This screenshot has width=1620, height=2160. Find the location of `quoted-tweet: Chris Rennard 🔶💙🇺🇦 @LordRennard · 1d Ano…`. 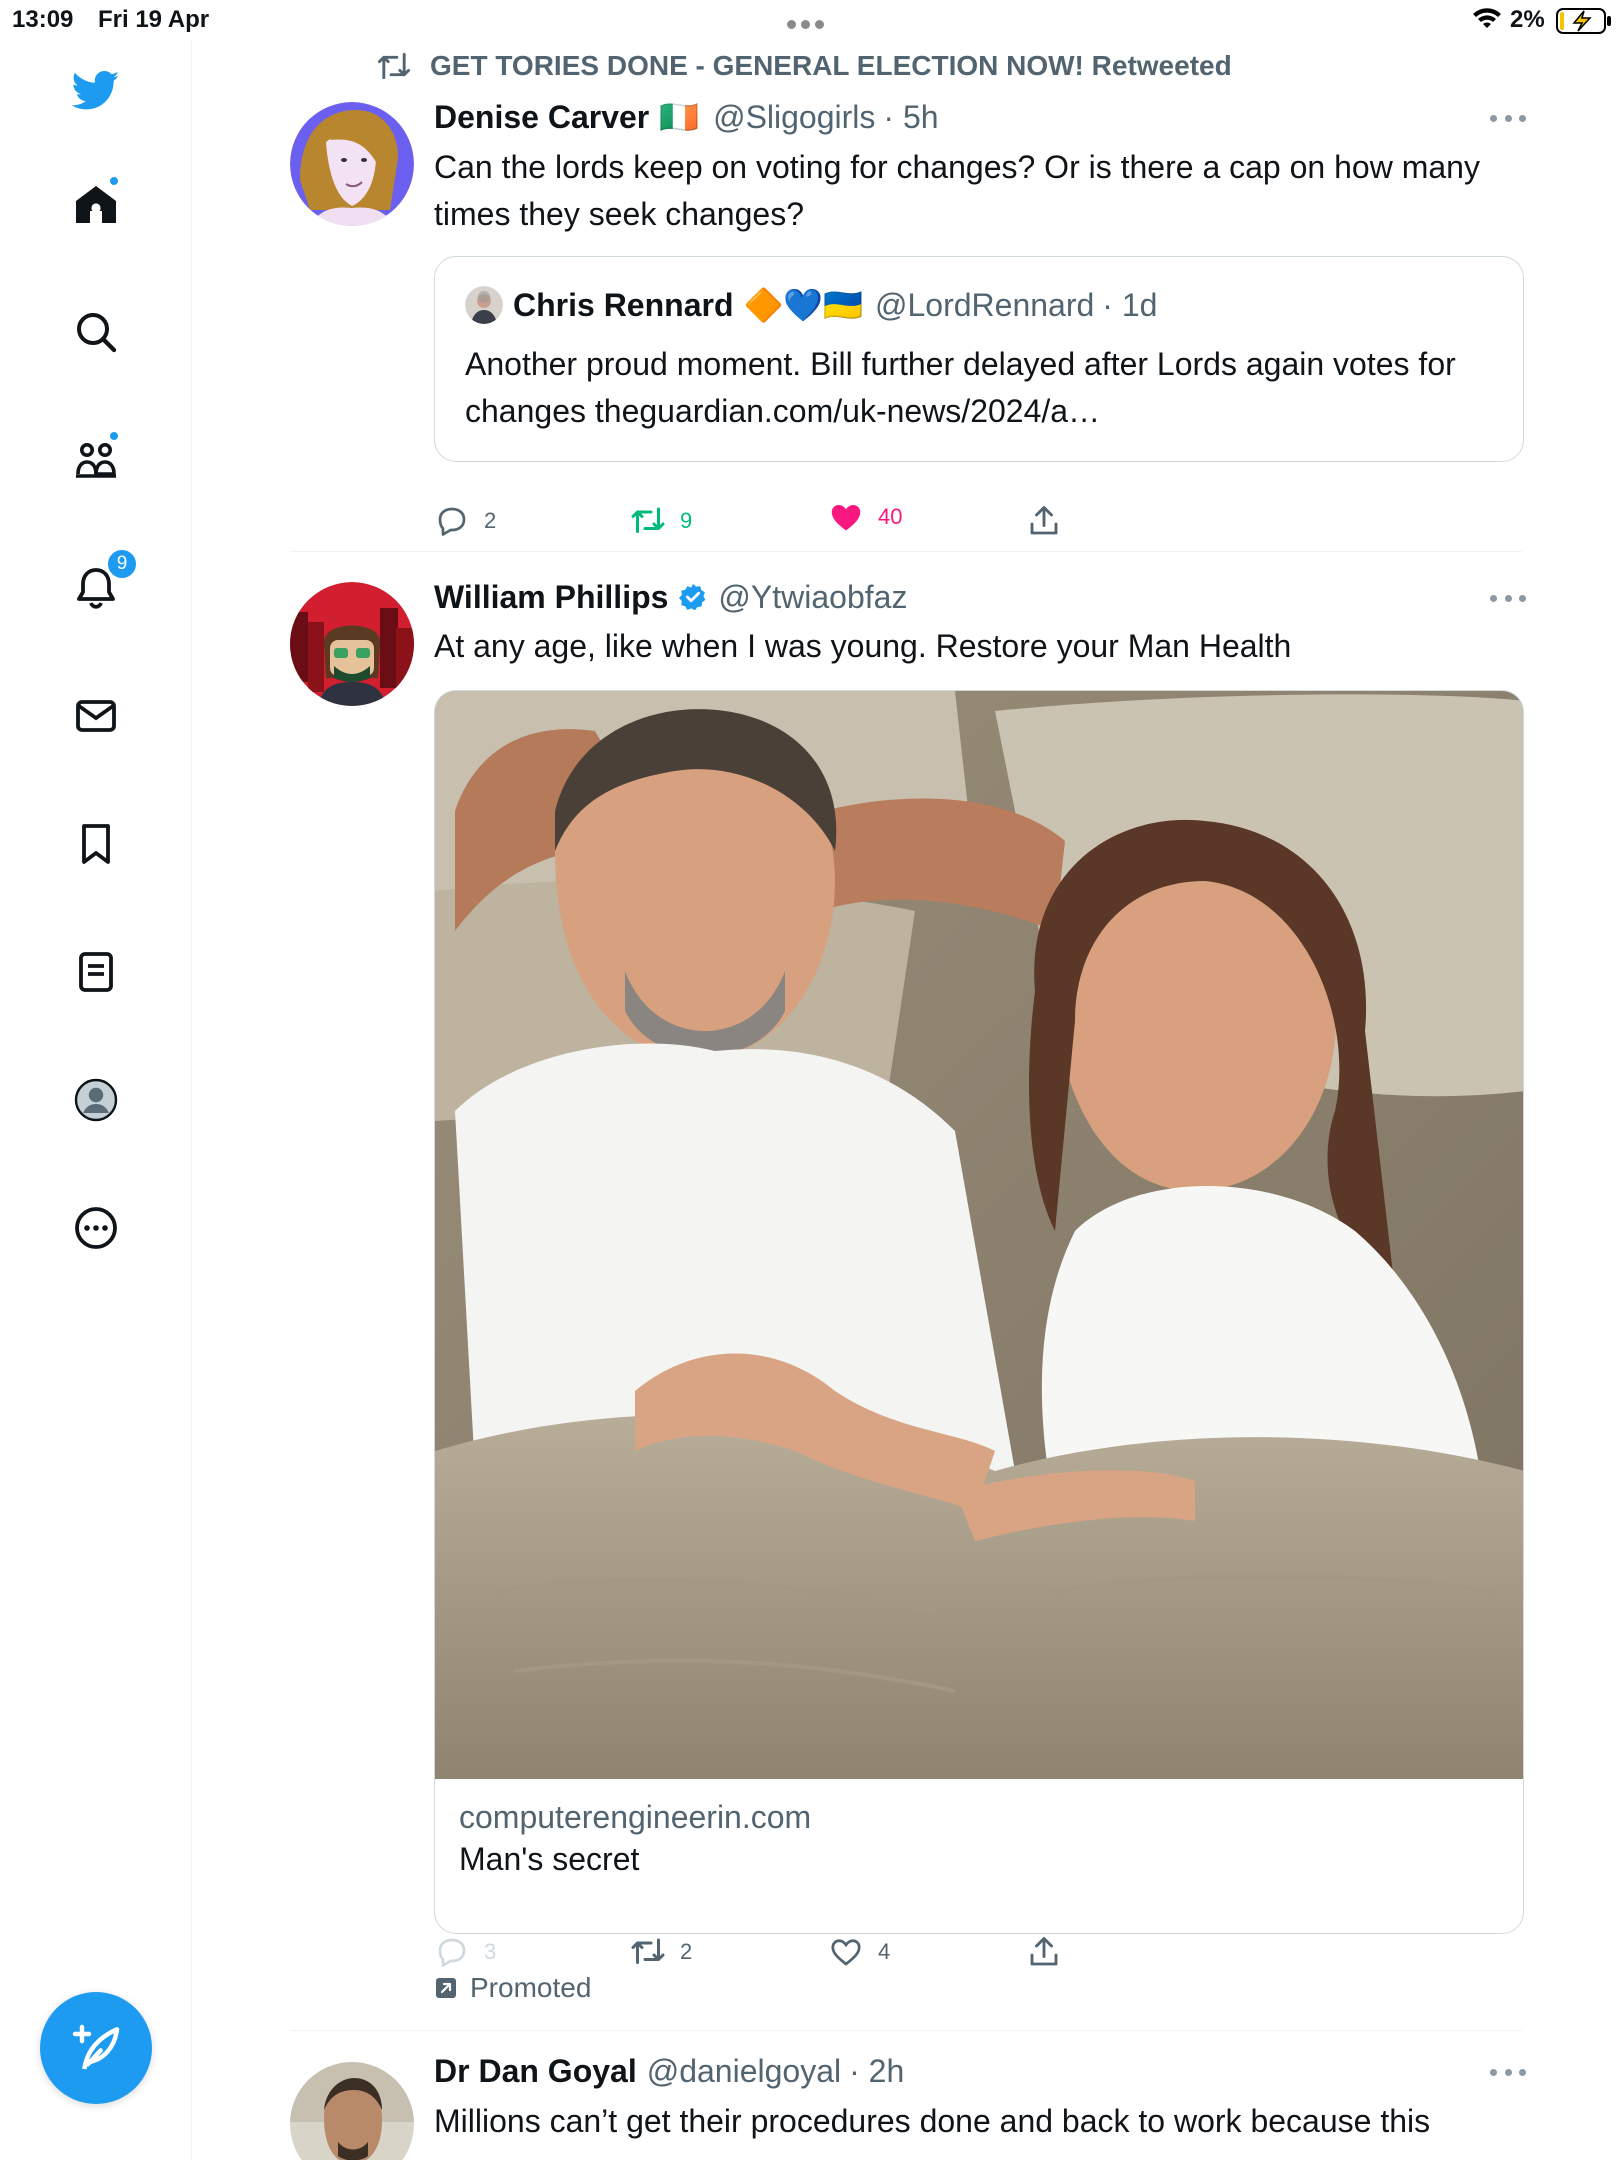

quoted-tweet: Chris Rennard 🔶💙🇺🇦 @LordRennard · 1d Ano… is located at coordinates (979, 359).